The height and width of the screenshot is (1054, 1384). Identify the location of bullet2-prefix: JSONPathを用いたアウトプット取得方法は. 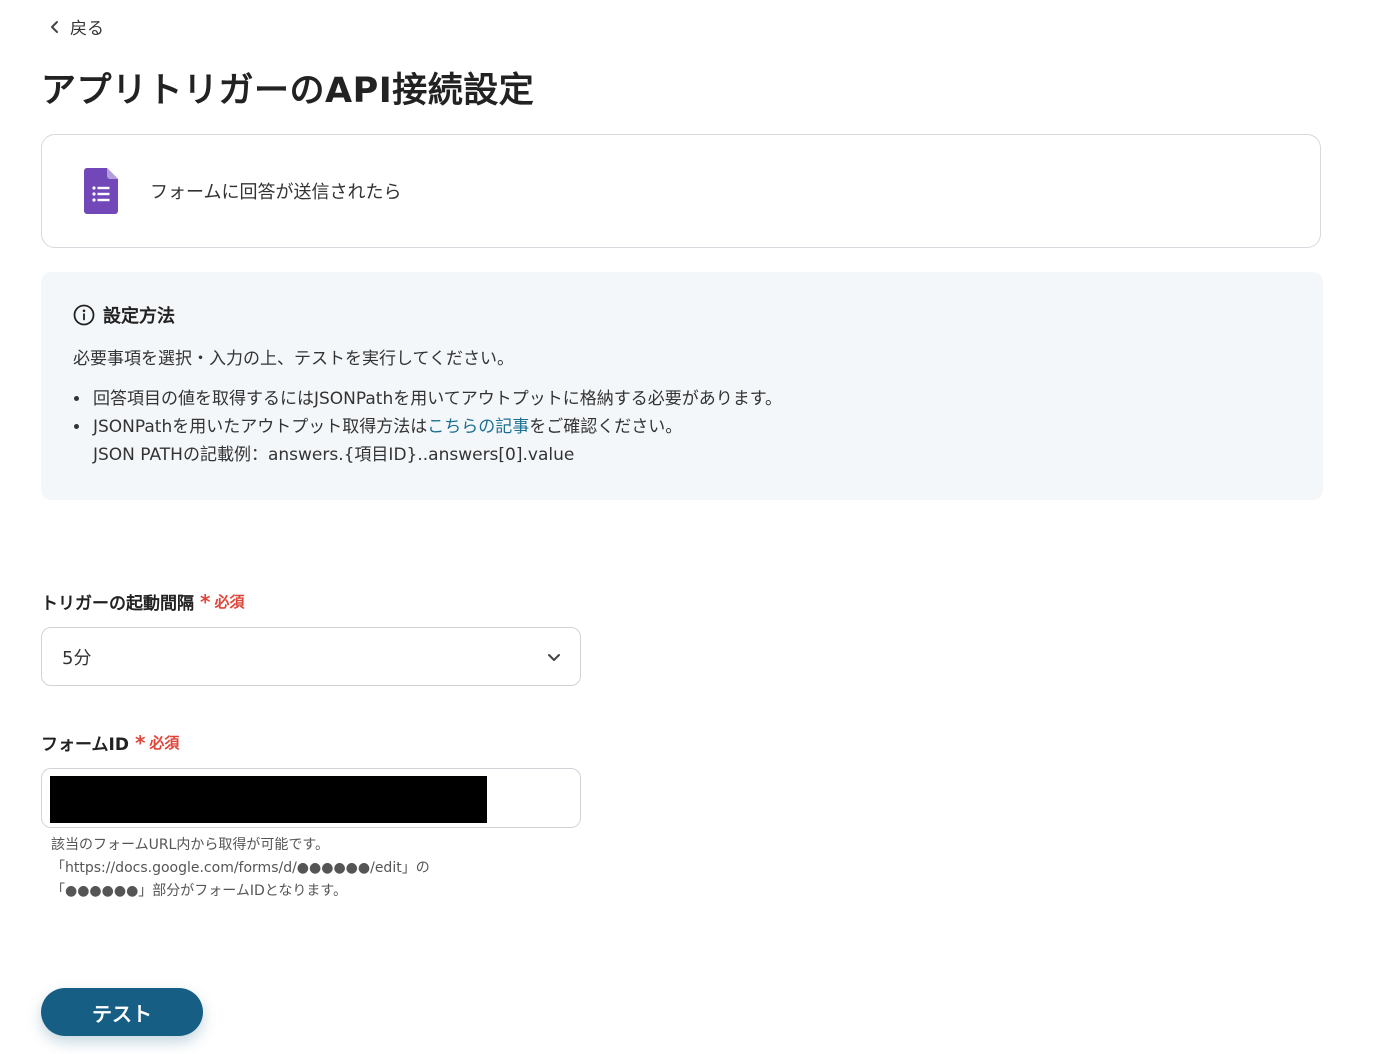
(260, 427).